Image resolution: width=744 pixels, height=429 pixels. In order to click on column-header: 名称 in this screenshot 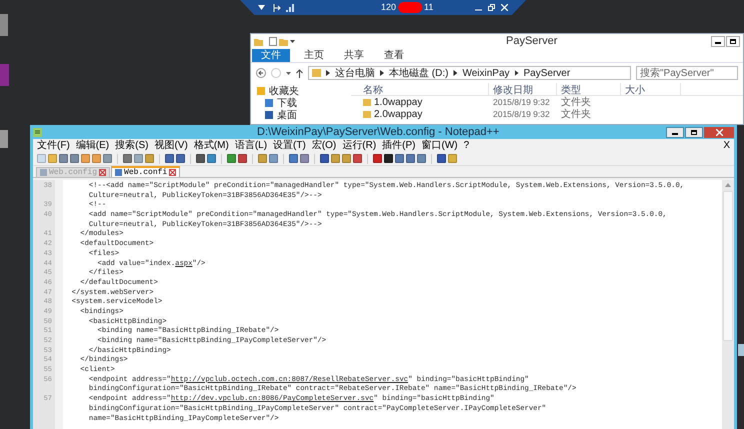, I will do `click(420, 89)`.